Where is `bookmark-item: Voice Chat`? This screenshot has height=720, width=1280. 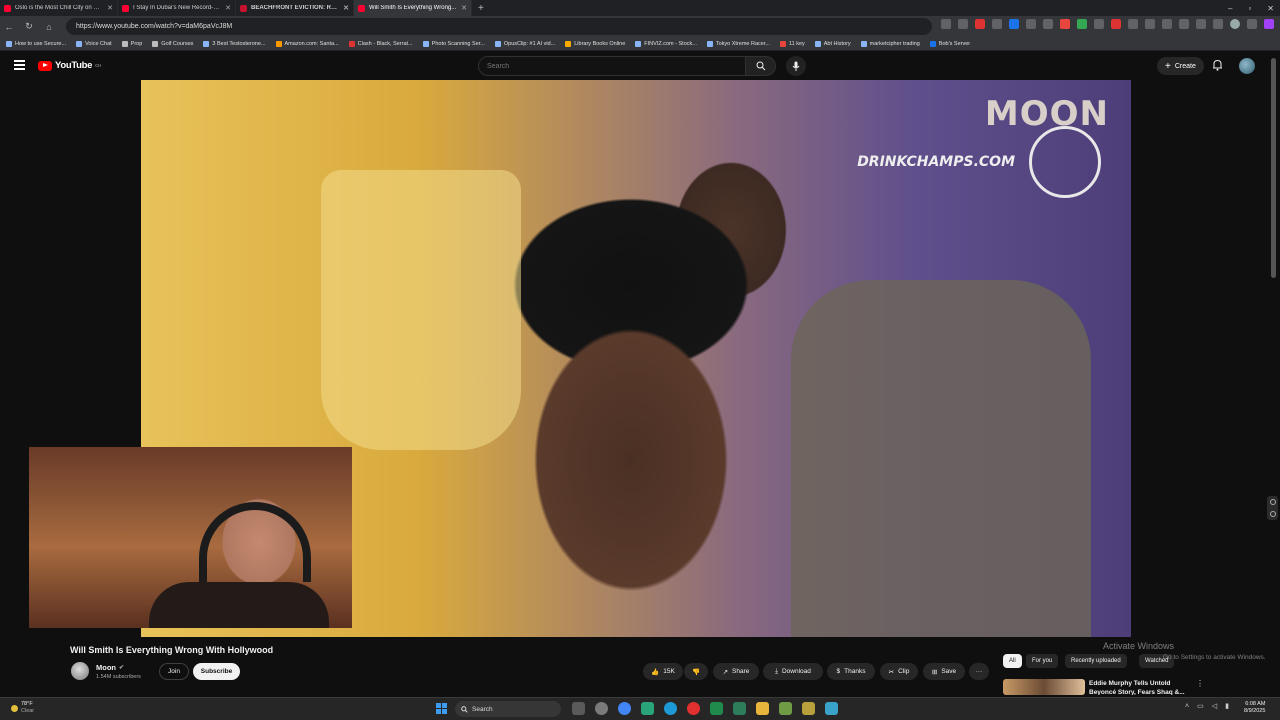
bookmark-item: Voice Chat is located at coordinates (94, 43).